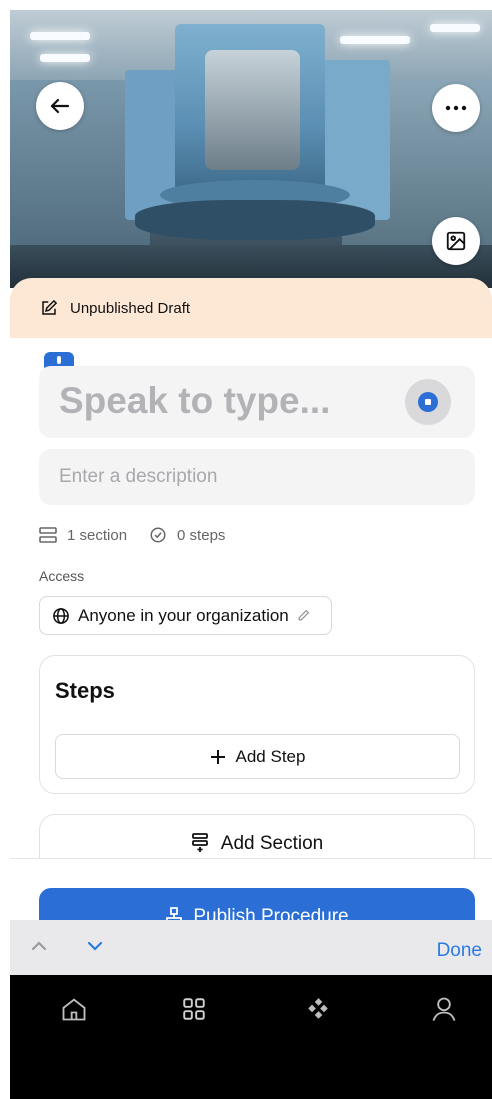  I want to click on tab-apps, so click(318, 1009).